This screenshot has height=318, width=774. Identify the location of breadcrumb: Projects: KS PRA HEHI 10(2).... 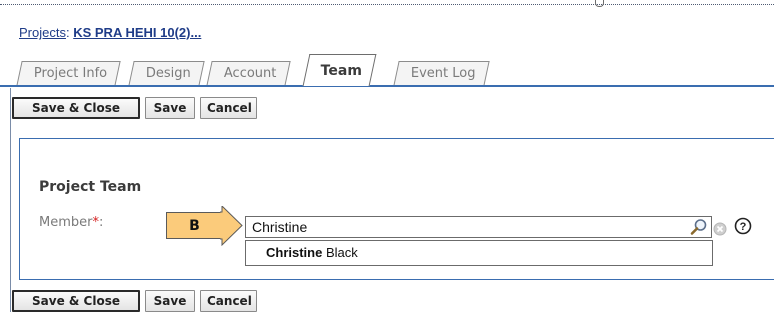
(110, 32).